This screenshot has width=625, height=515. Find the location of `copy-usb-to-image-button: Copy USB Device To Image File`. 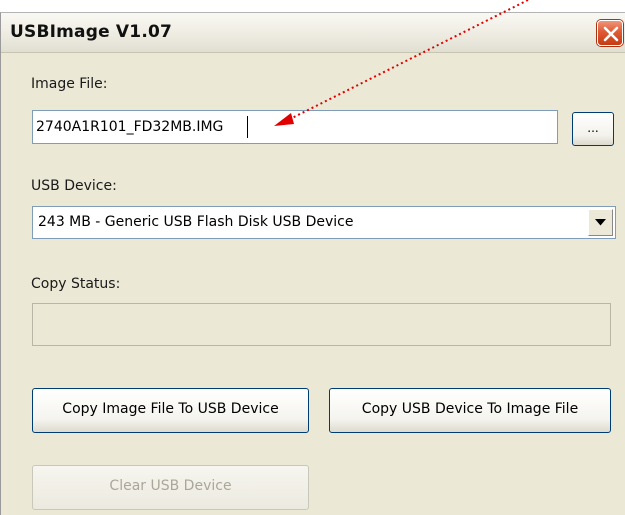

copy-usb-to-image-button: Copy USB Device To Image File is located at coordinates (470, 410).